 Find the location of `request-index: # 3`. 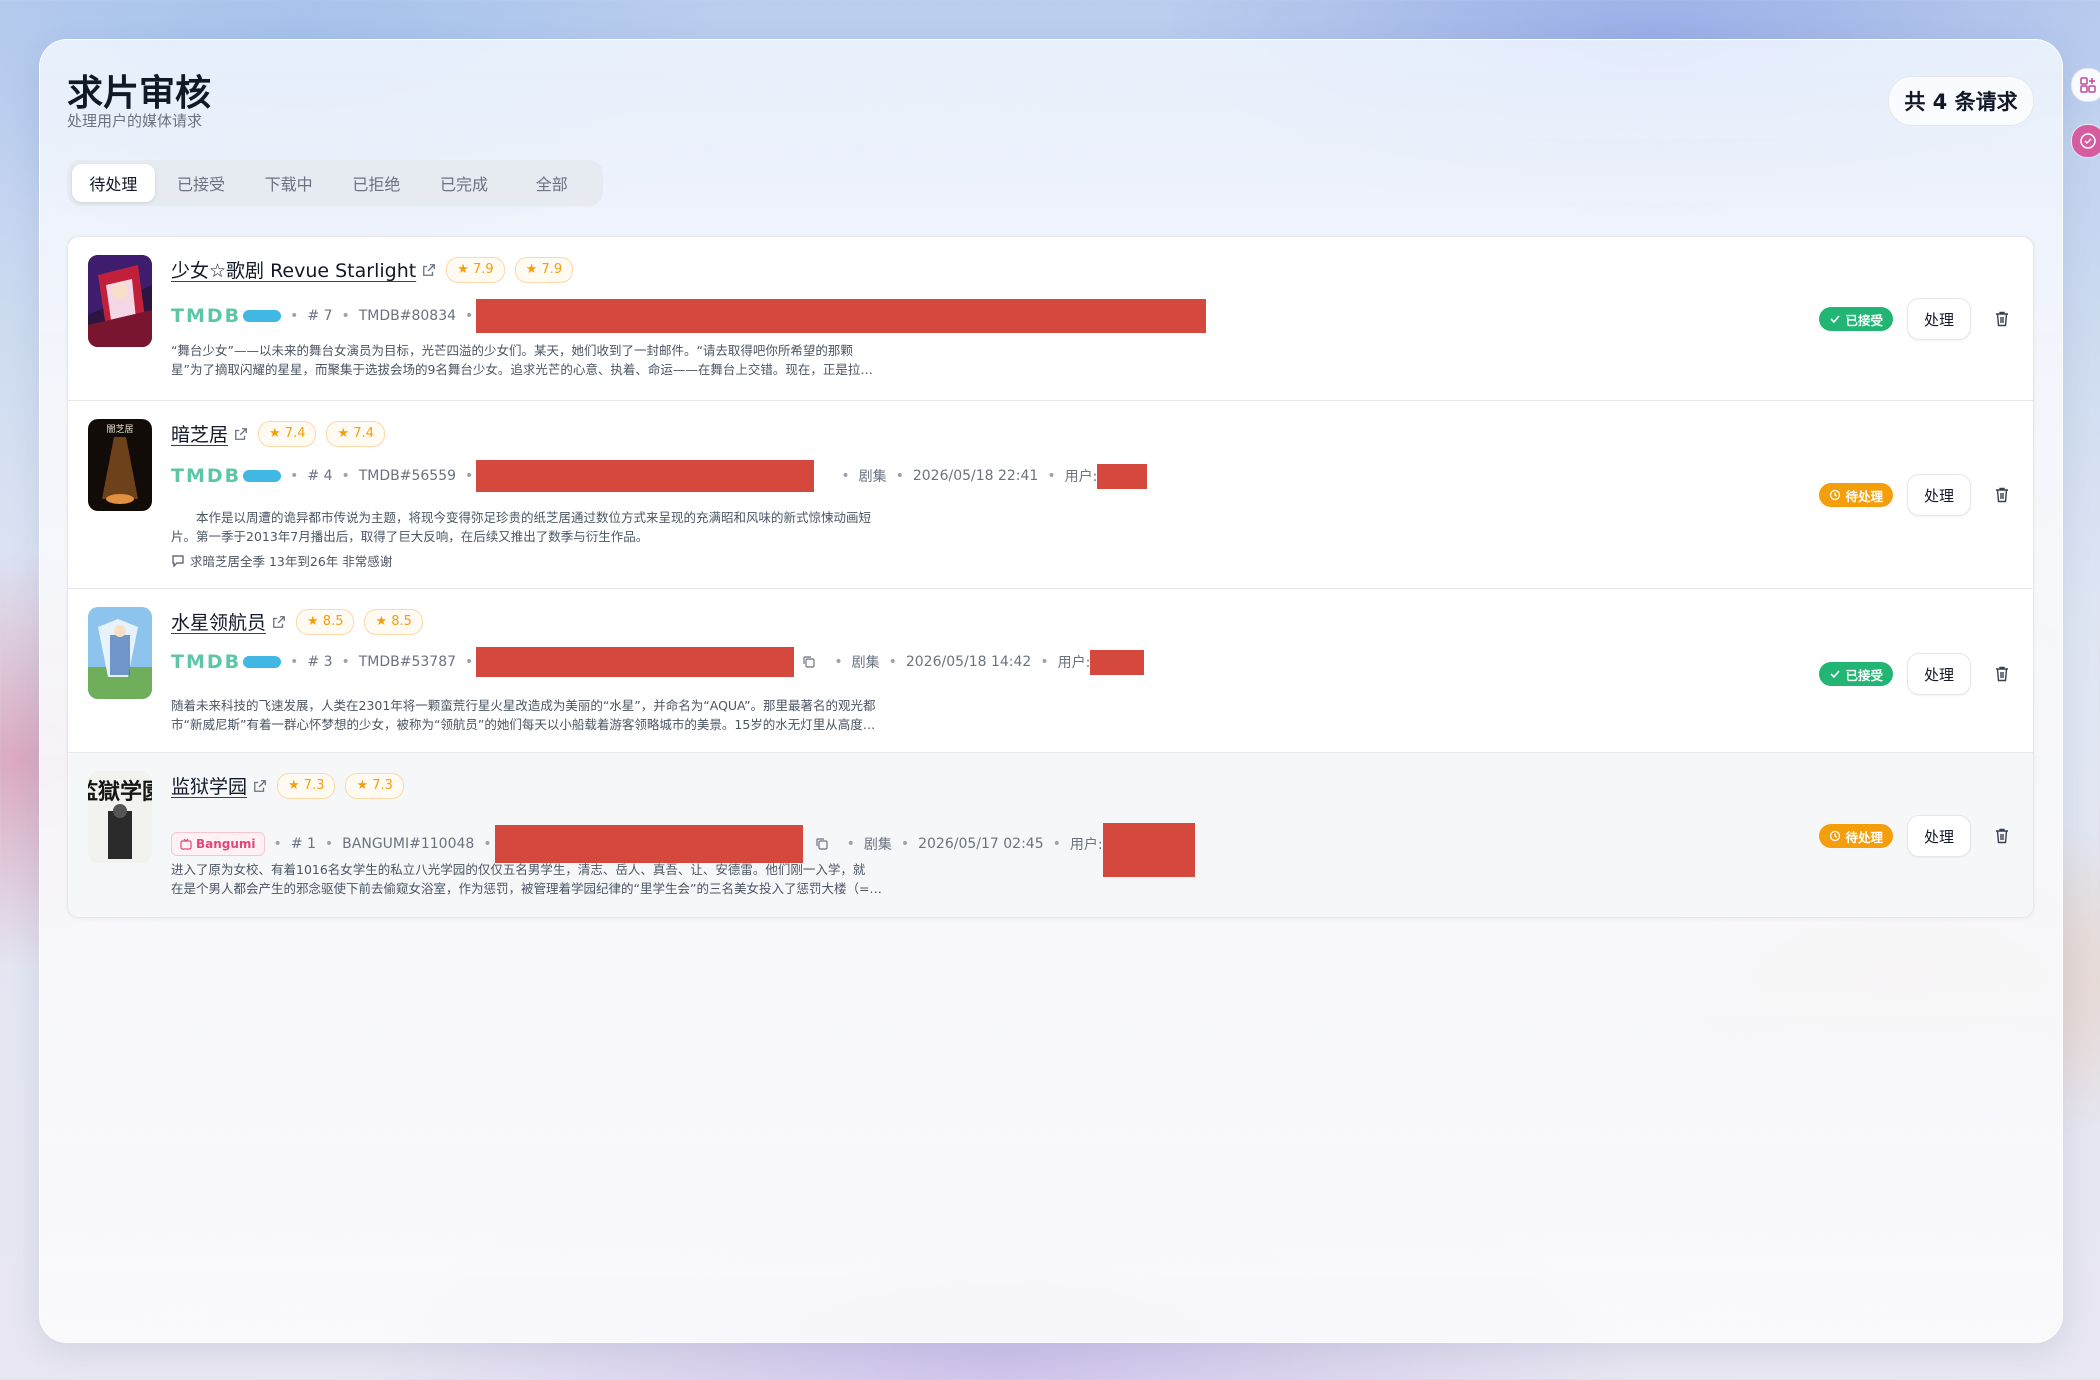

request-index: # 3 is located at coordinates (320, 662).